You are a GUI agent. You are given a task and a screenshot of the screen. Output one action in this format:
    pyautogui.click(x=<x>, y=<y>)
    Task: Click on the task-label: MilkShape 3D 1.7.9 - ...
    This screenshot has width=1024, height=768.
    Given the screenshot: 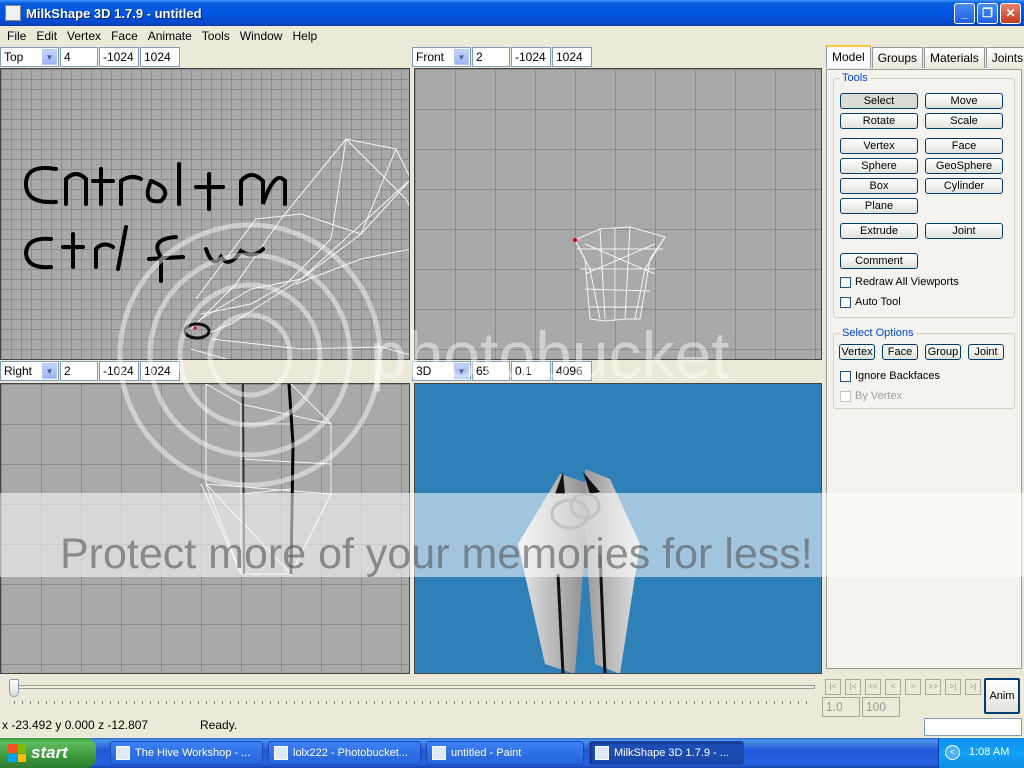 What is the action you would take?
    pyautogui.click(x=671, y=753)
    